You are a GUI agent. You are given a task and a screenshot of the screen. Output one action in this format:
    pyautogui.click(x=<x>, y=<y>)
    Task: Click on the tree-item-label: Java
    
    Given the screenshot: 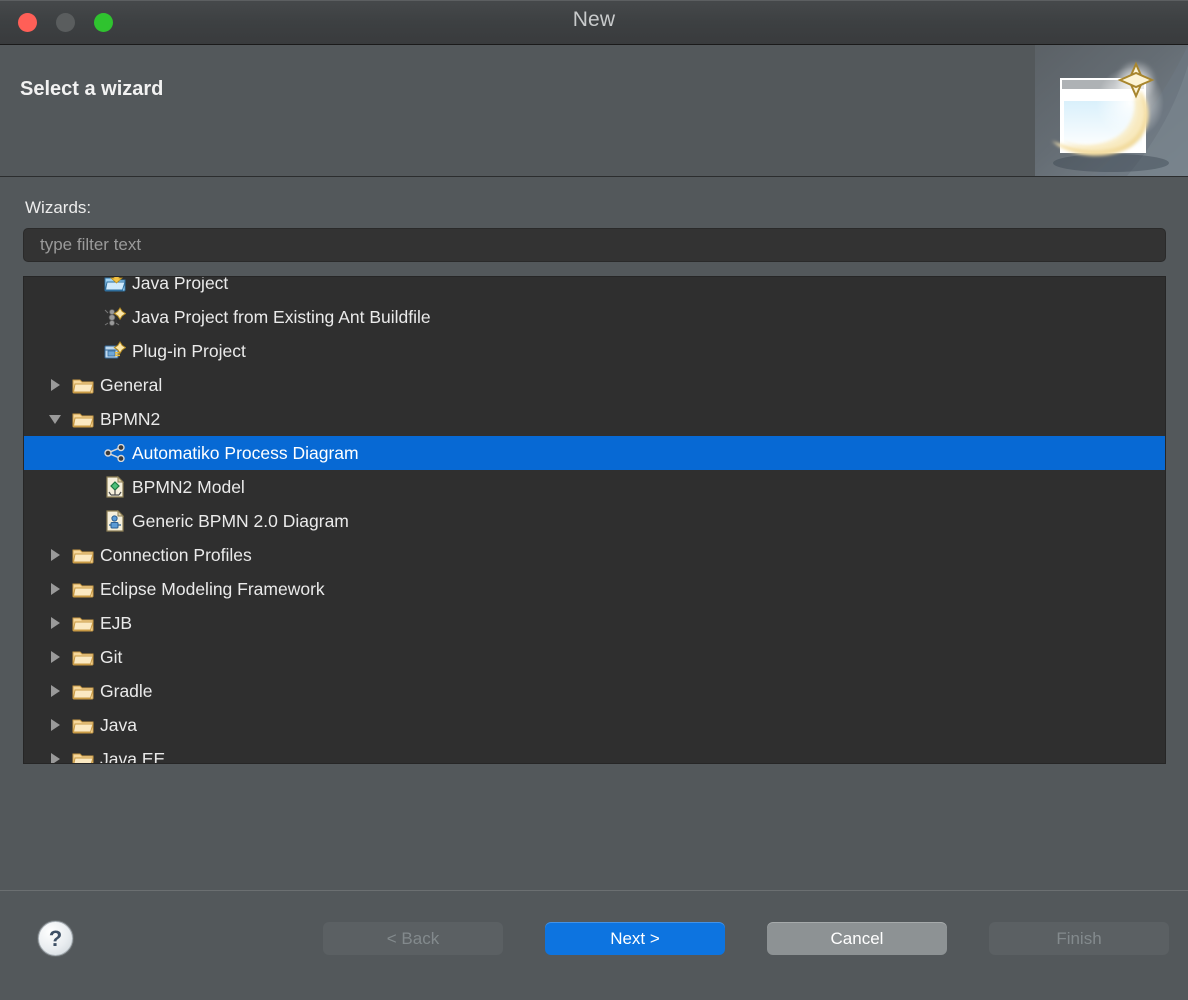 What is the action you would take?
    pyautogui.click(x=118, y=724)
    